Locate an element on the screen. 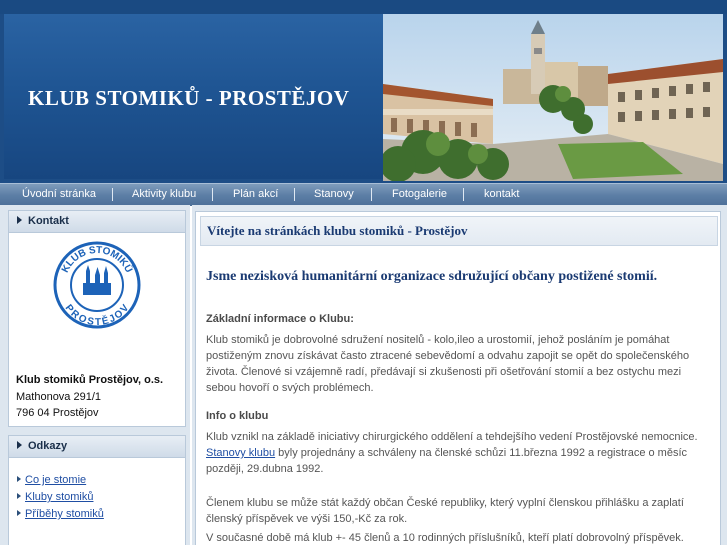  nav-kontakt: kontakt is located at coordinates (501, 195).